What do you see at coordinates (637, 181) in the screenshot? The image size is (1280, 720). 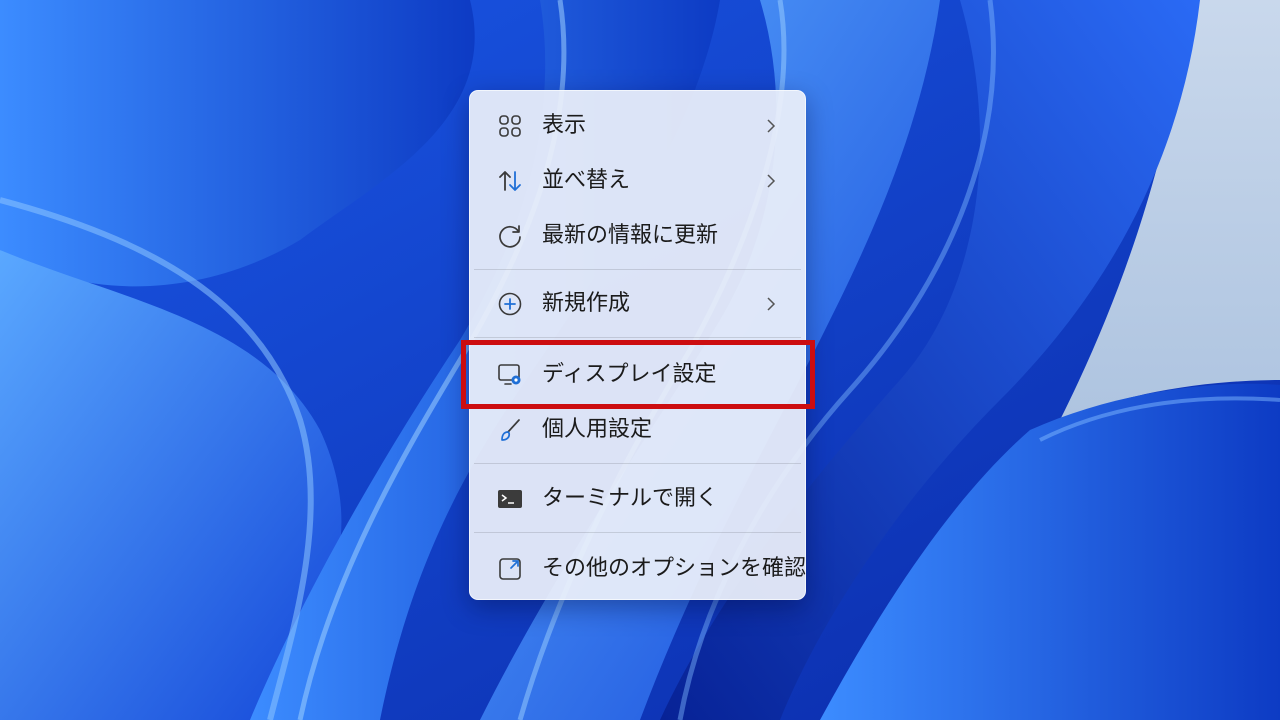 I see `menu-item-sort: 並べ替え` at bounding box center [637, 181].